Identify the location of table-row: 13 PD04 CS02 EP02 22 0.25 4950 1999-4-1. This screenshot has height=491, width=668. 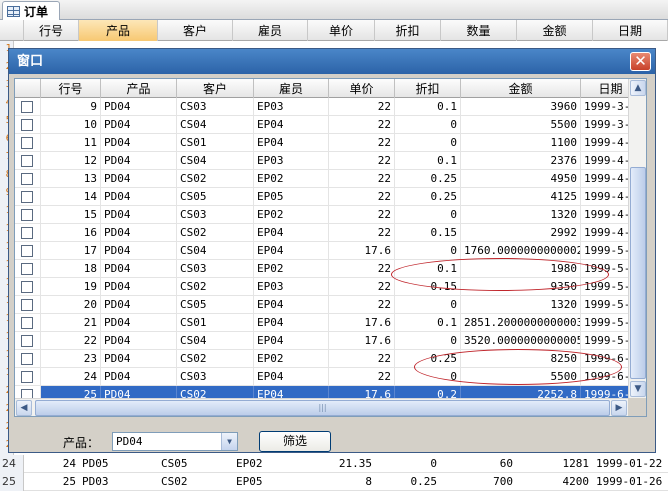
(328, 179).